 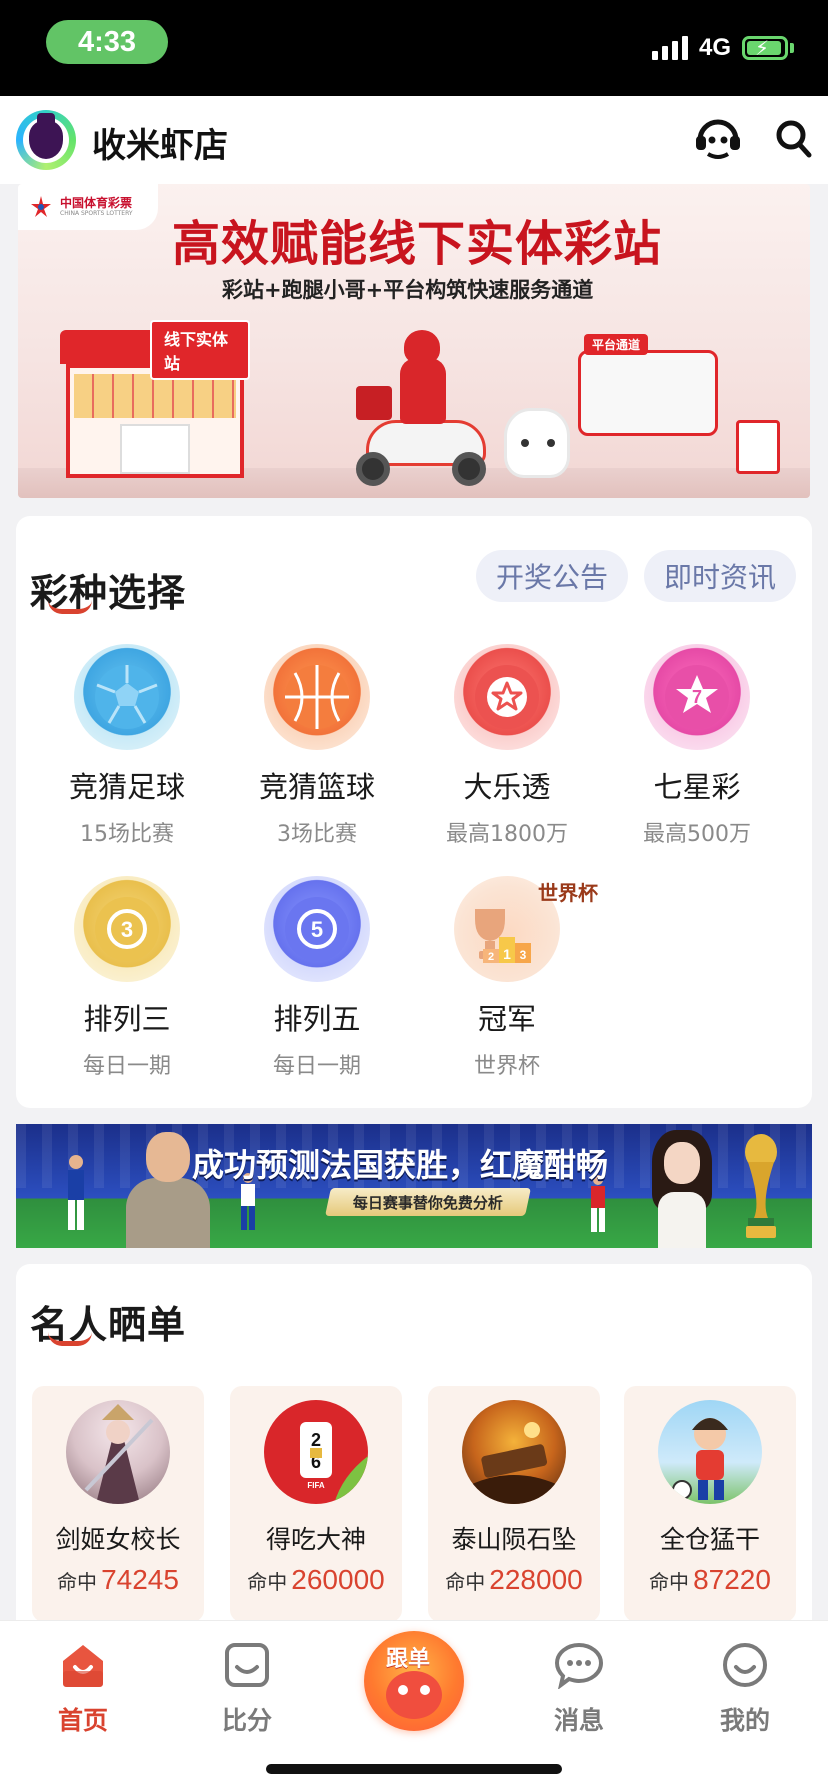 What do you see at coordinates (568, 893) in the screenshot?
I see `world-cup-badge-text: 世界杯` at bounding box center [568, 893].